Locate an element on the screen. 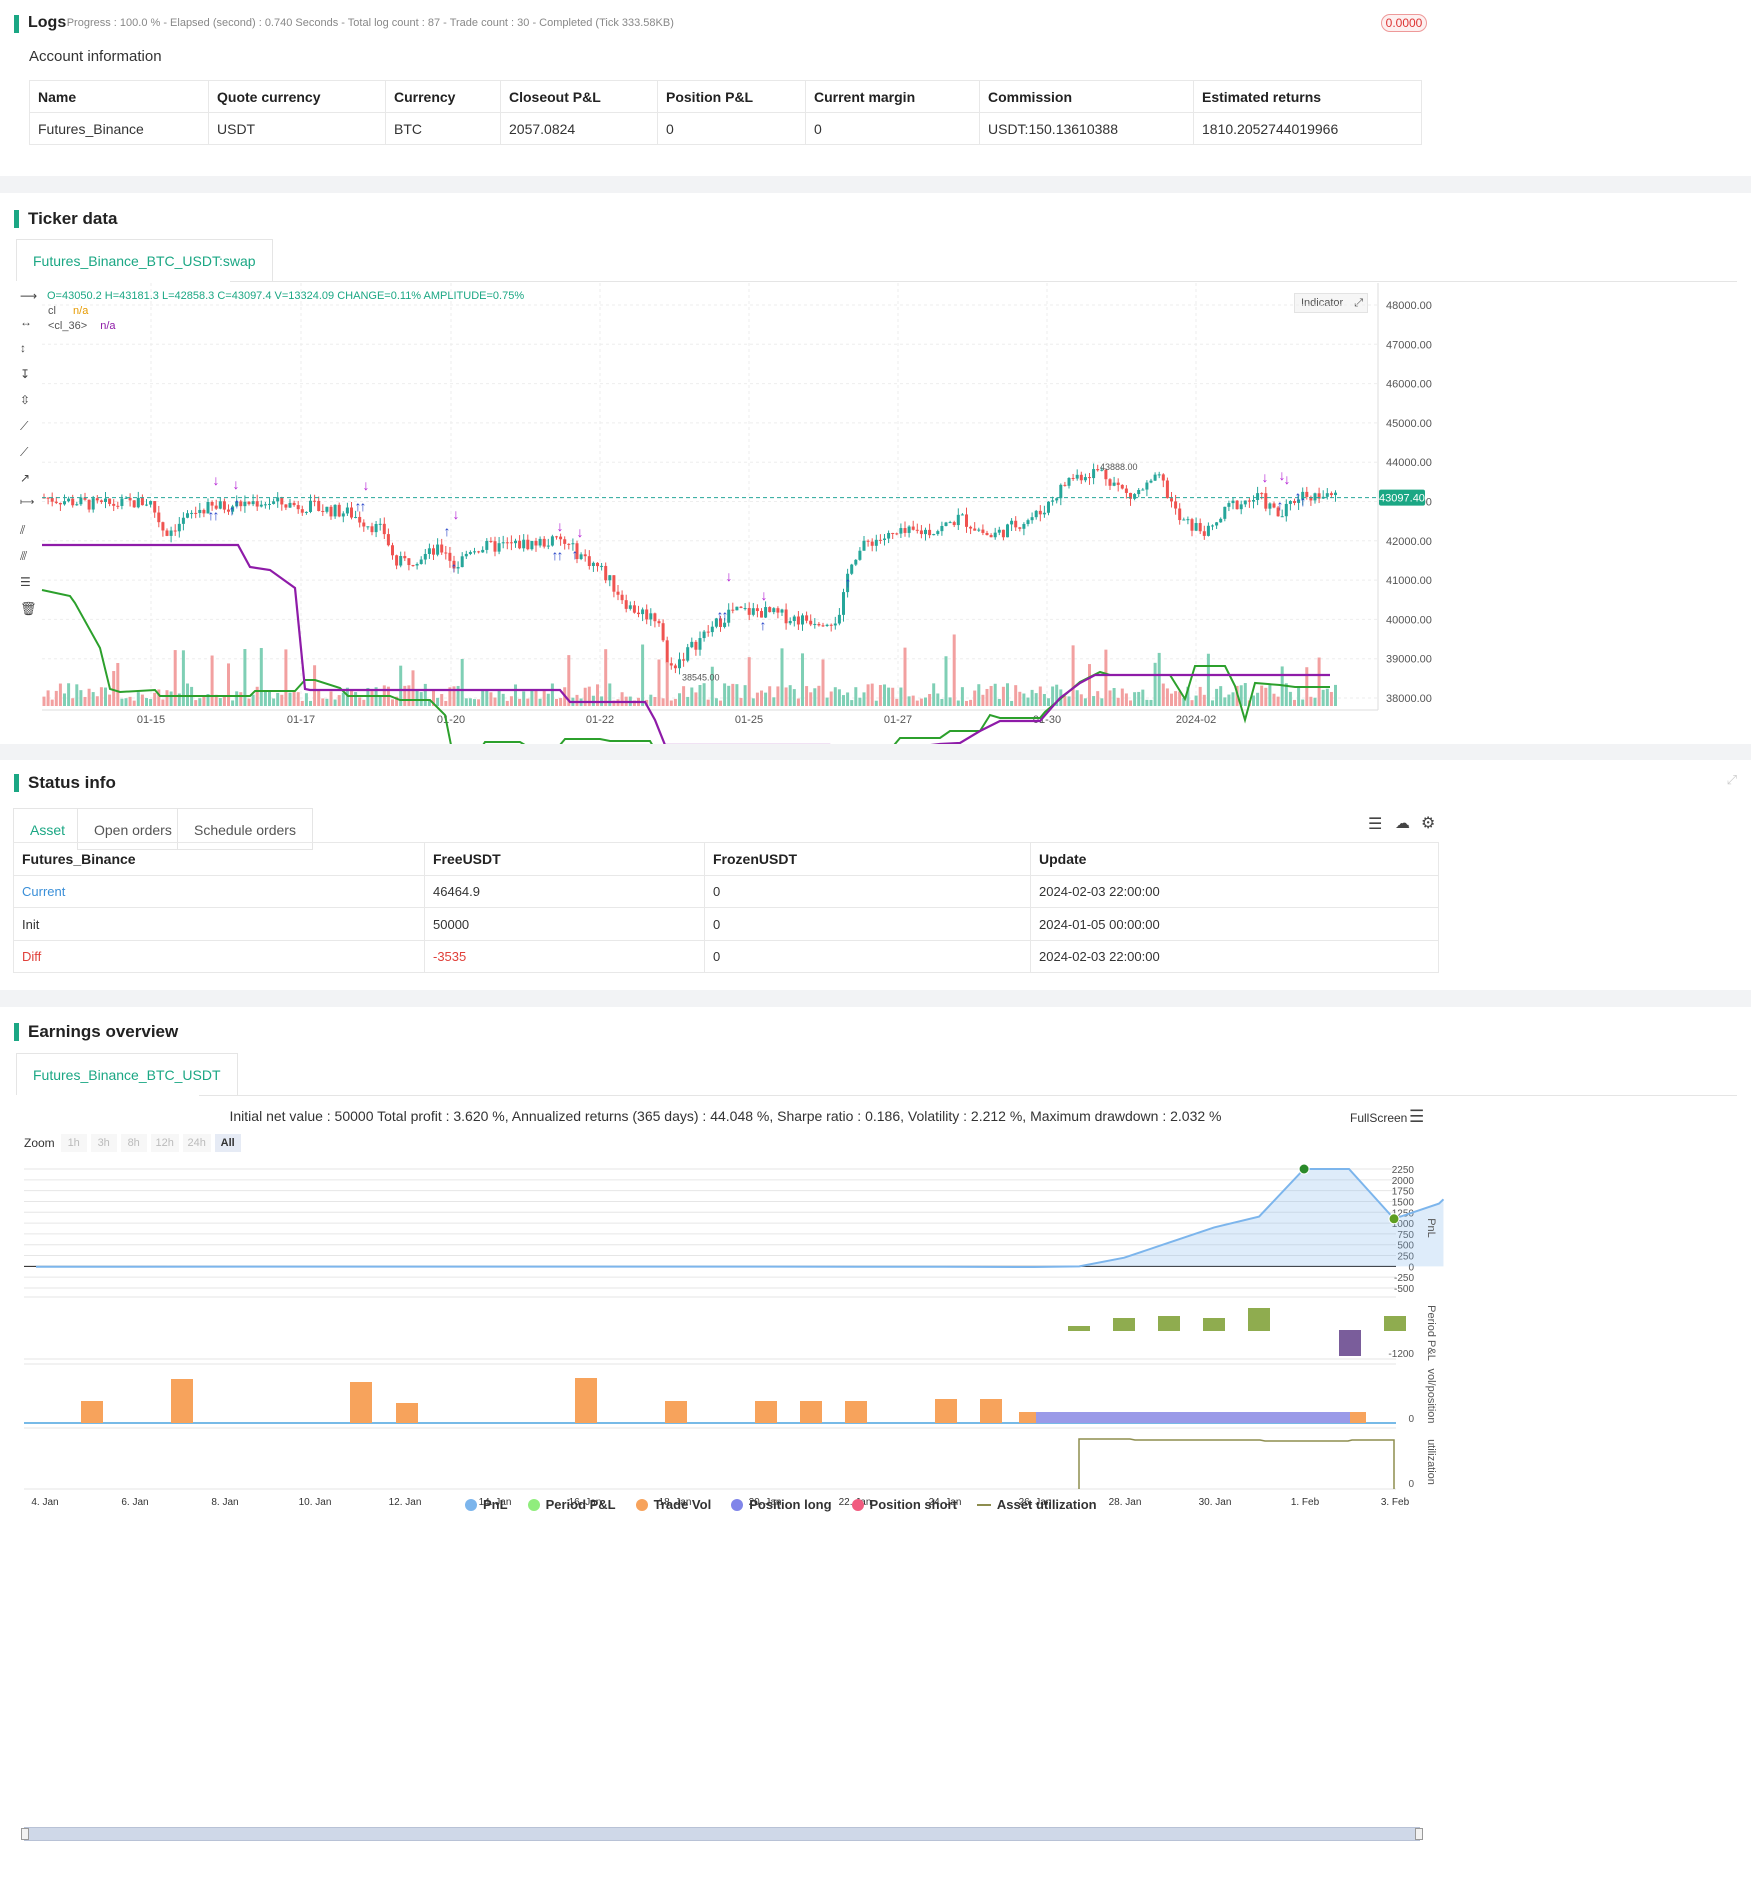 The height and width of the screenshot is (1891, 1751). vertical-segment-tool-icon: ⇳ is located at coordinates (30, 406).